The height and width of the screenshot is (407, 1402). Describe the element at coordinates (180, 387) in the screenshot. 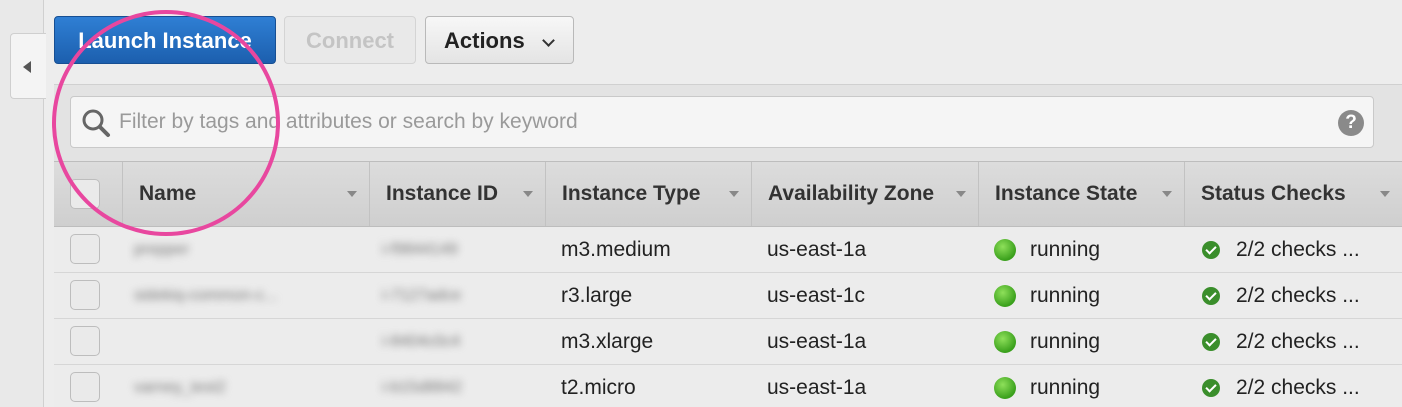

I see `instance-name: varney_test2` at that location.